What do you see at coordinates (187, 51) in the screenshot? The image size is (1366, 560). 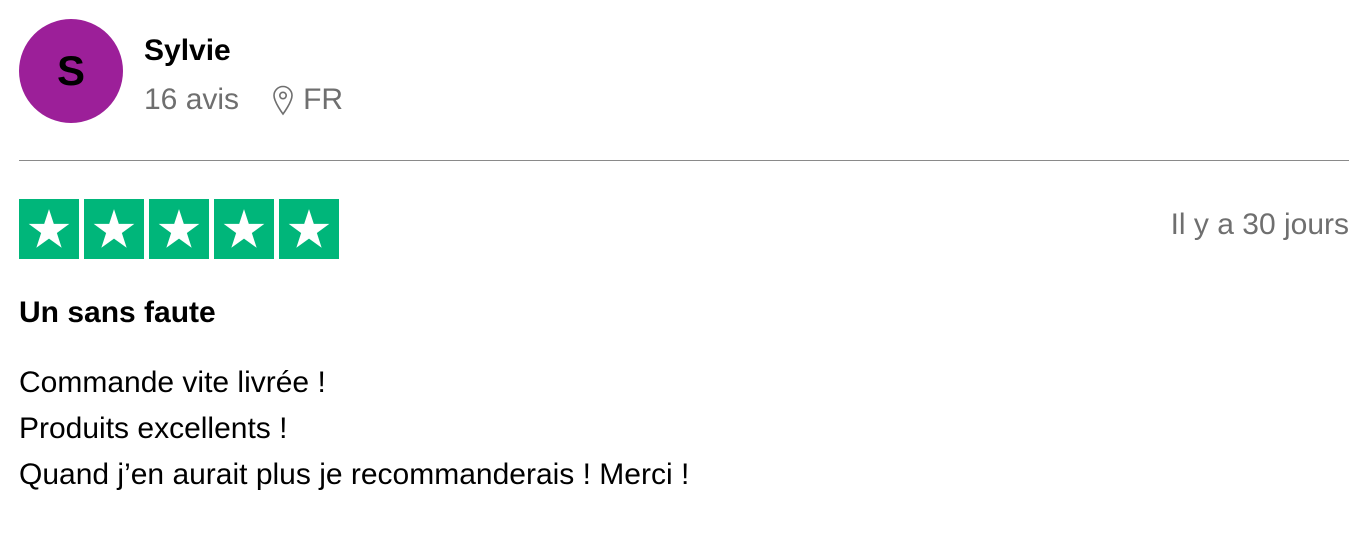 I see `reviewer-name: Sylvie` at bounding box center [187, 51].